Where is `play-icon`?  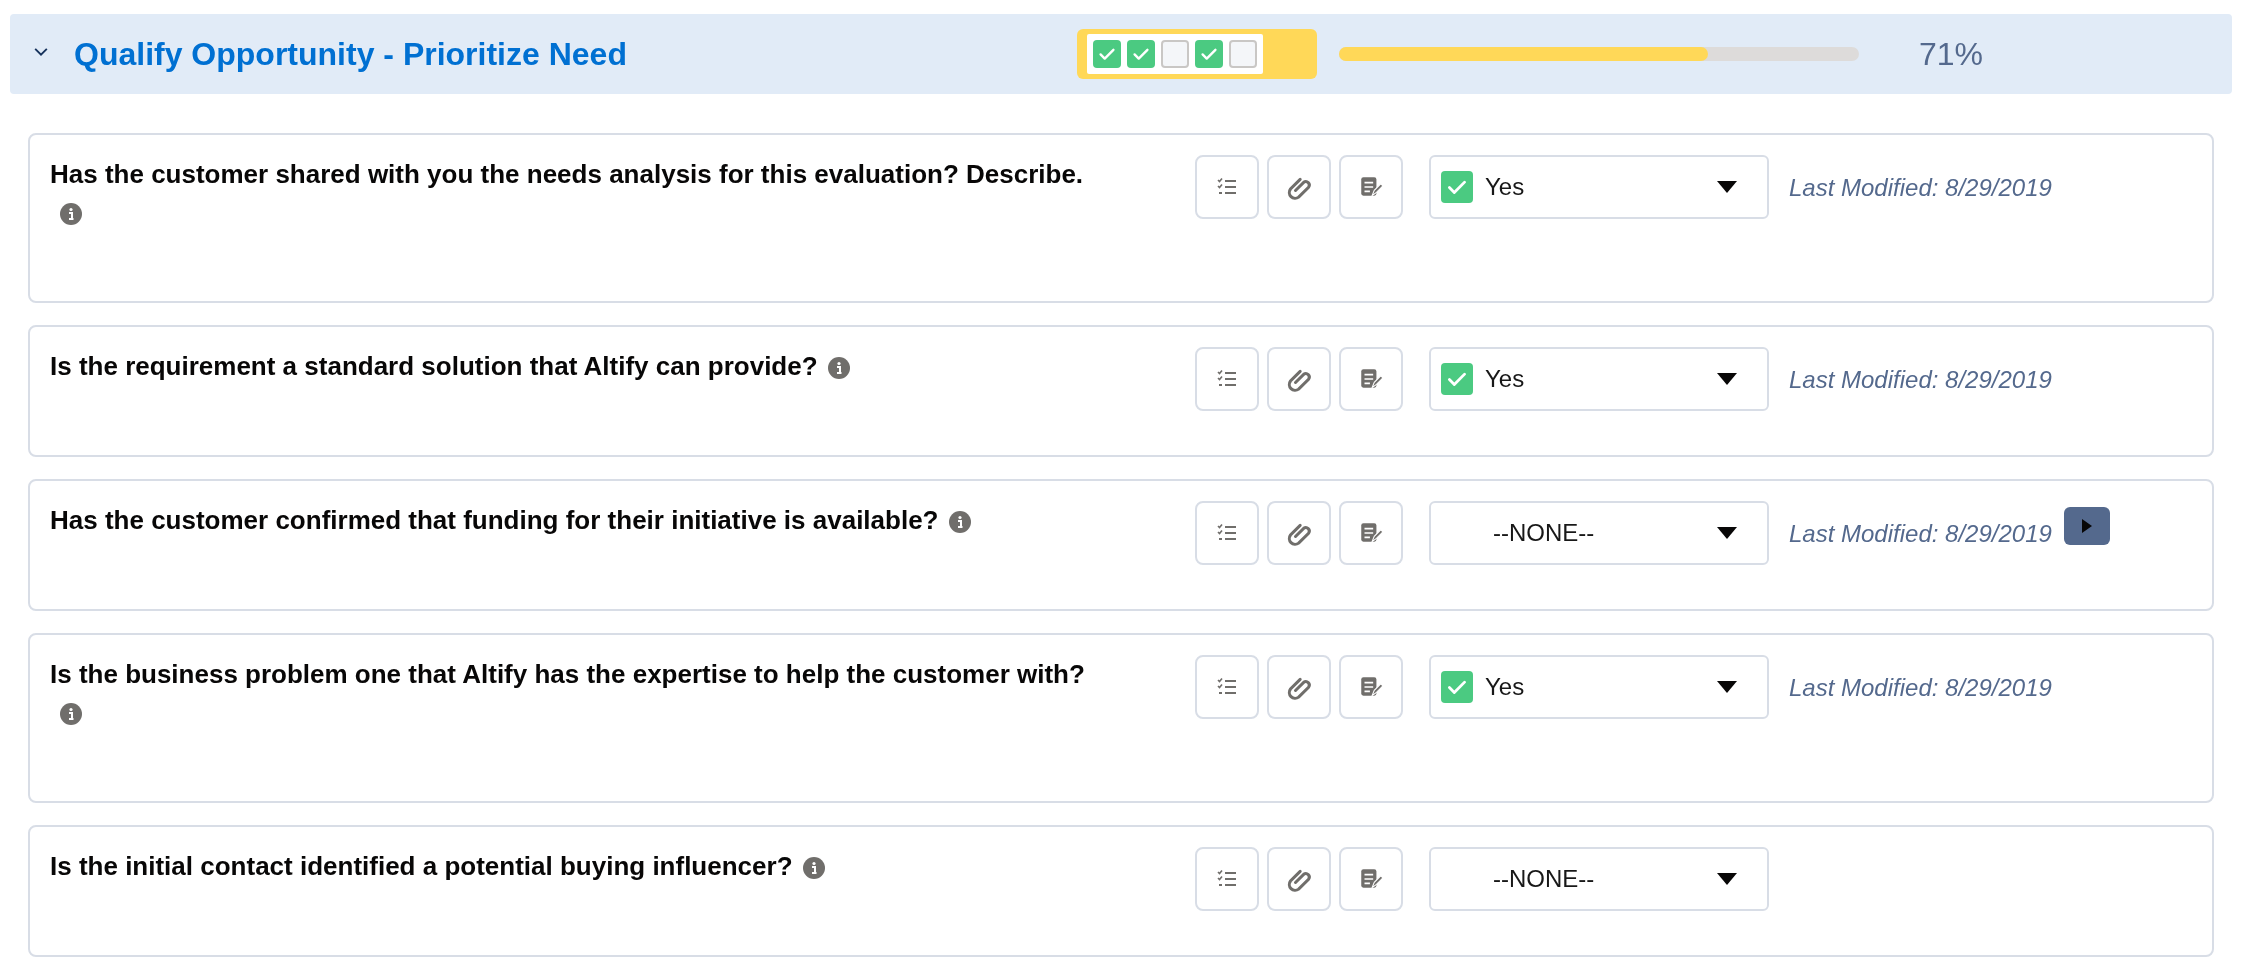
play-icon is located at coordinates (2086, 526).